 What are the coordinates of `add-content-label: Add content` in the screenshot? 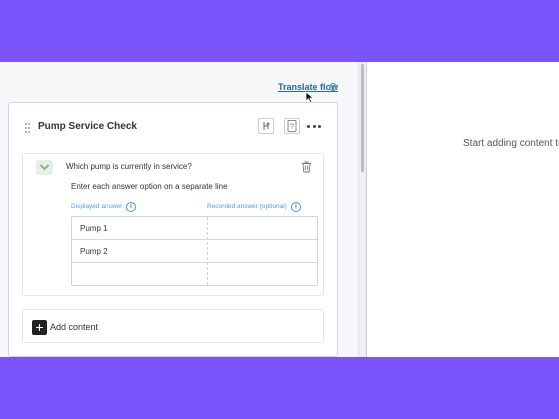 It's located at (74, 327).